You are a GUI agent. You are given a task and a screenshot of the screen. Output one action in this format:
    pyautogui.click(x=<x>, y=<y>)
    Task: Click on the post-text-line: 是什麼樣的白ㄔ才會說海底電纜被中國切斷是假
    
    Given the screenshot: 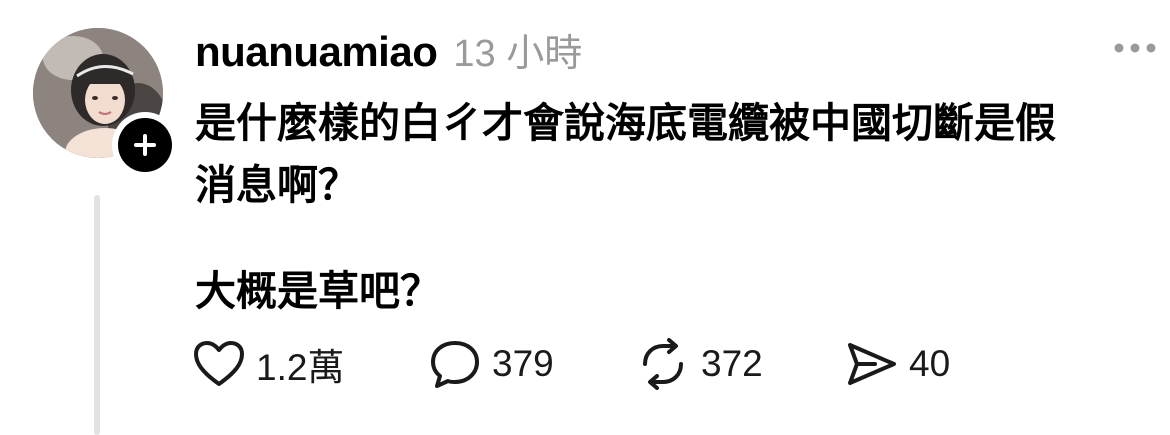 What is the action you would take?
    pyautogui.click(x=625, y=123)
    